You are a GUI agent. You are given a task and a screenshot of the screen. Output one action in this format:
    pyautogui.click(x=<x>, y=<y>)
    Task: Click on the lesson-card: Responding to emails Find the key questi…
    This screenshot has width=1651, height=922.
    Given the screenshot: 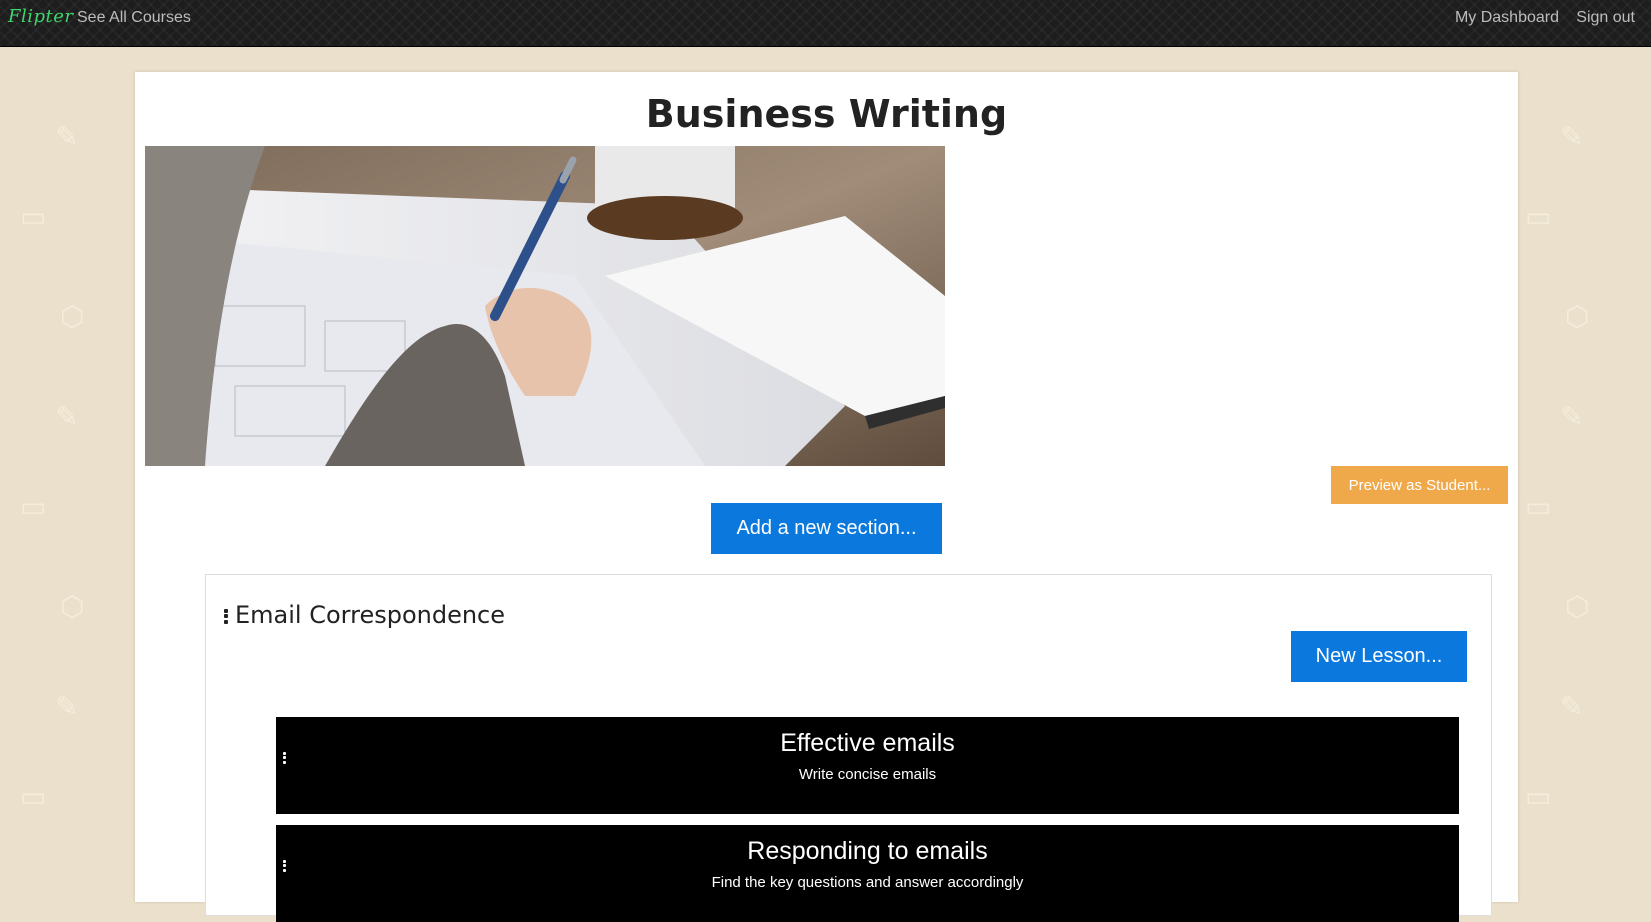 What is the action you would take?
    pyautogui.click(x=867, y=873)
    